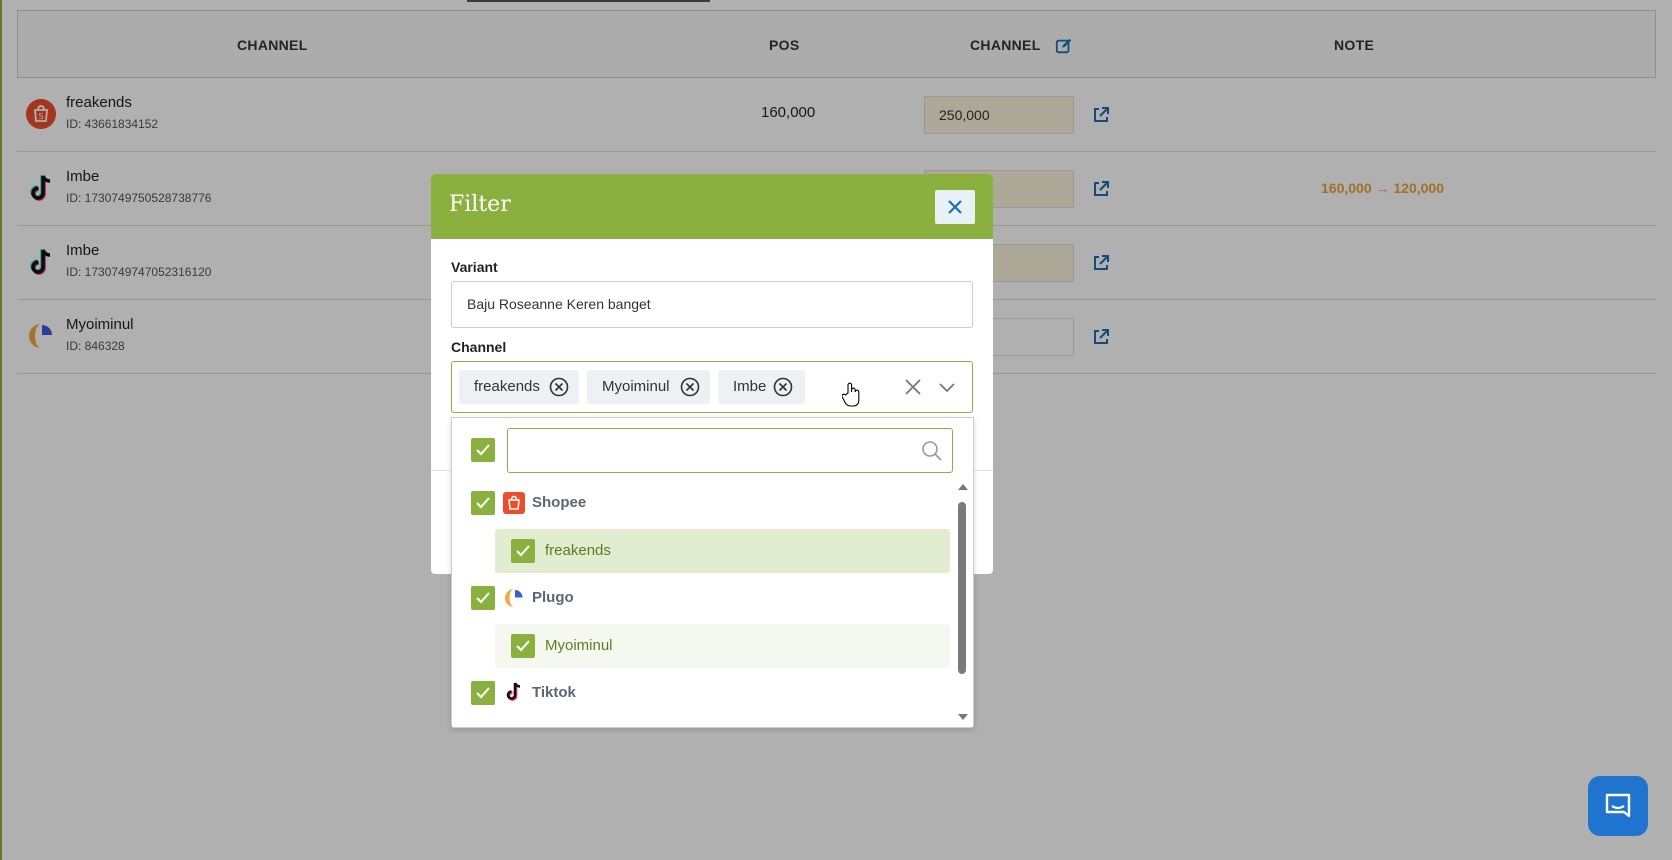 This screenshot has width=1672, height=860. What do you see at coordinates (712, 387) in the screenshot?
I see `channel-multiselect: freakends Myoiminul Imbe` at bounding box center [712, 387].